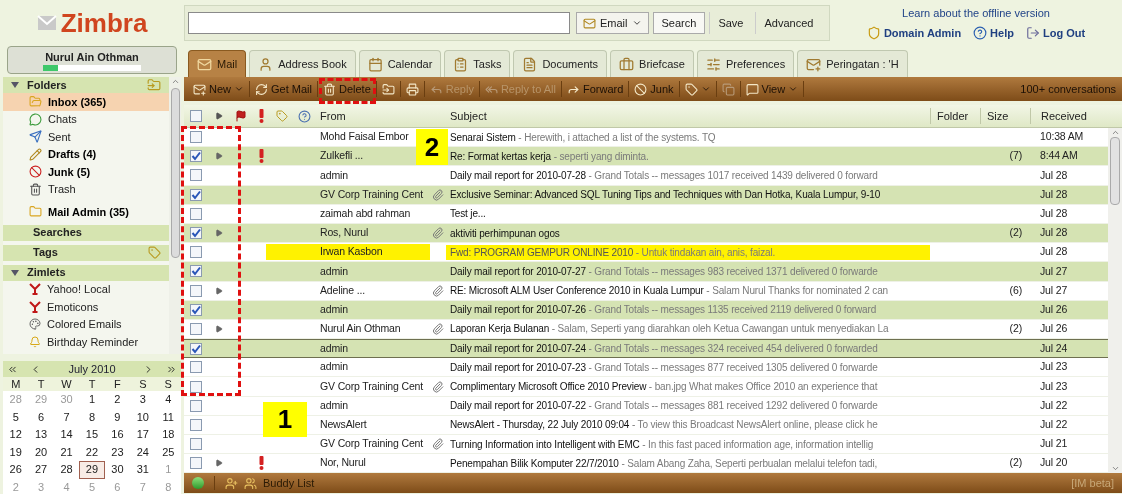 This screenshot has height=494, width=1122. I want to click on calendar-day: 17, so click(143, 435).